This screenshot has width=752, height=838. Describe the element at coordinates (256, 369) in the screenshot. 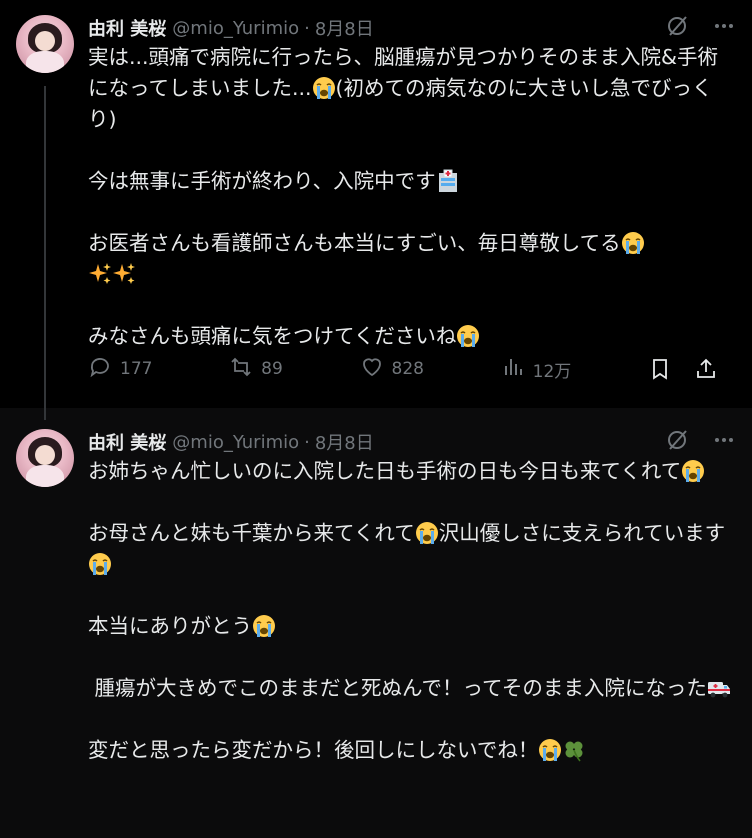

I see `repost-button: 89` at that location.